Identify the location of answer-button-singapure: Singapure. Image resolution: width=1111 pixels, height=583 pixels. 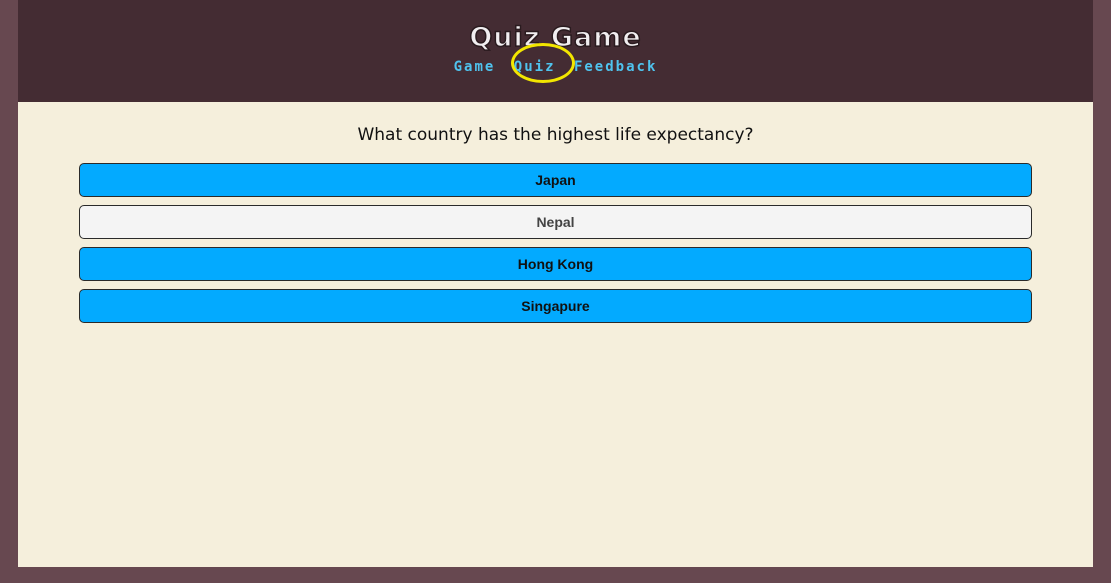
(555, 306).